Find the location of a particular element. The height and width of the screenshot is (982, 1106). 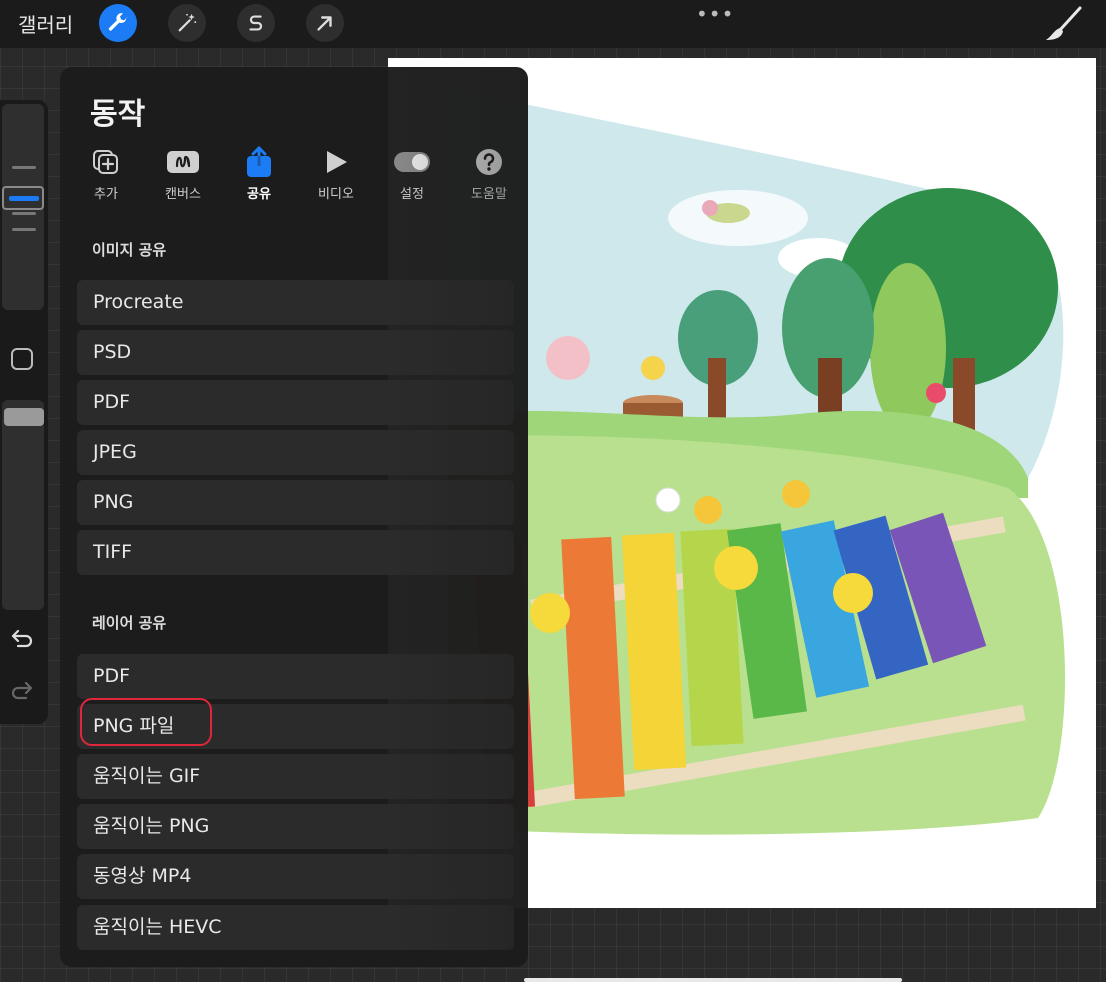

undo-icon is located at coordinates (22, 638).